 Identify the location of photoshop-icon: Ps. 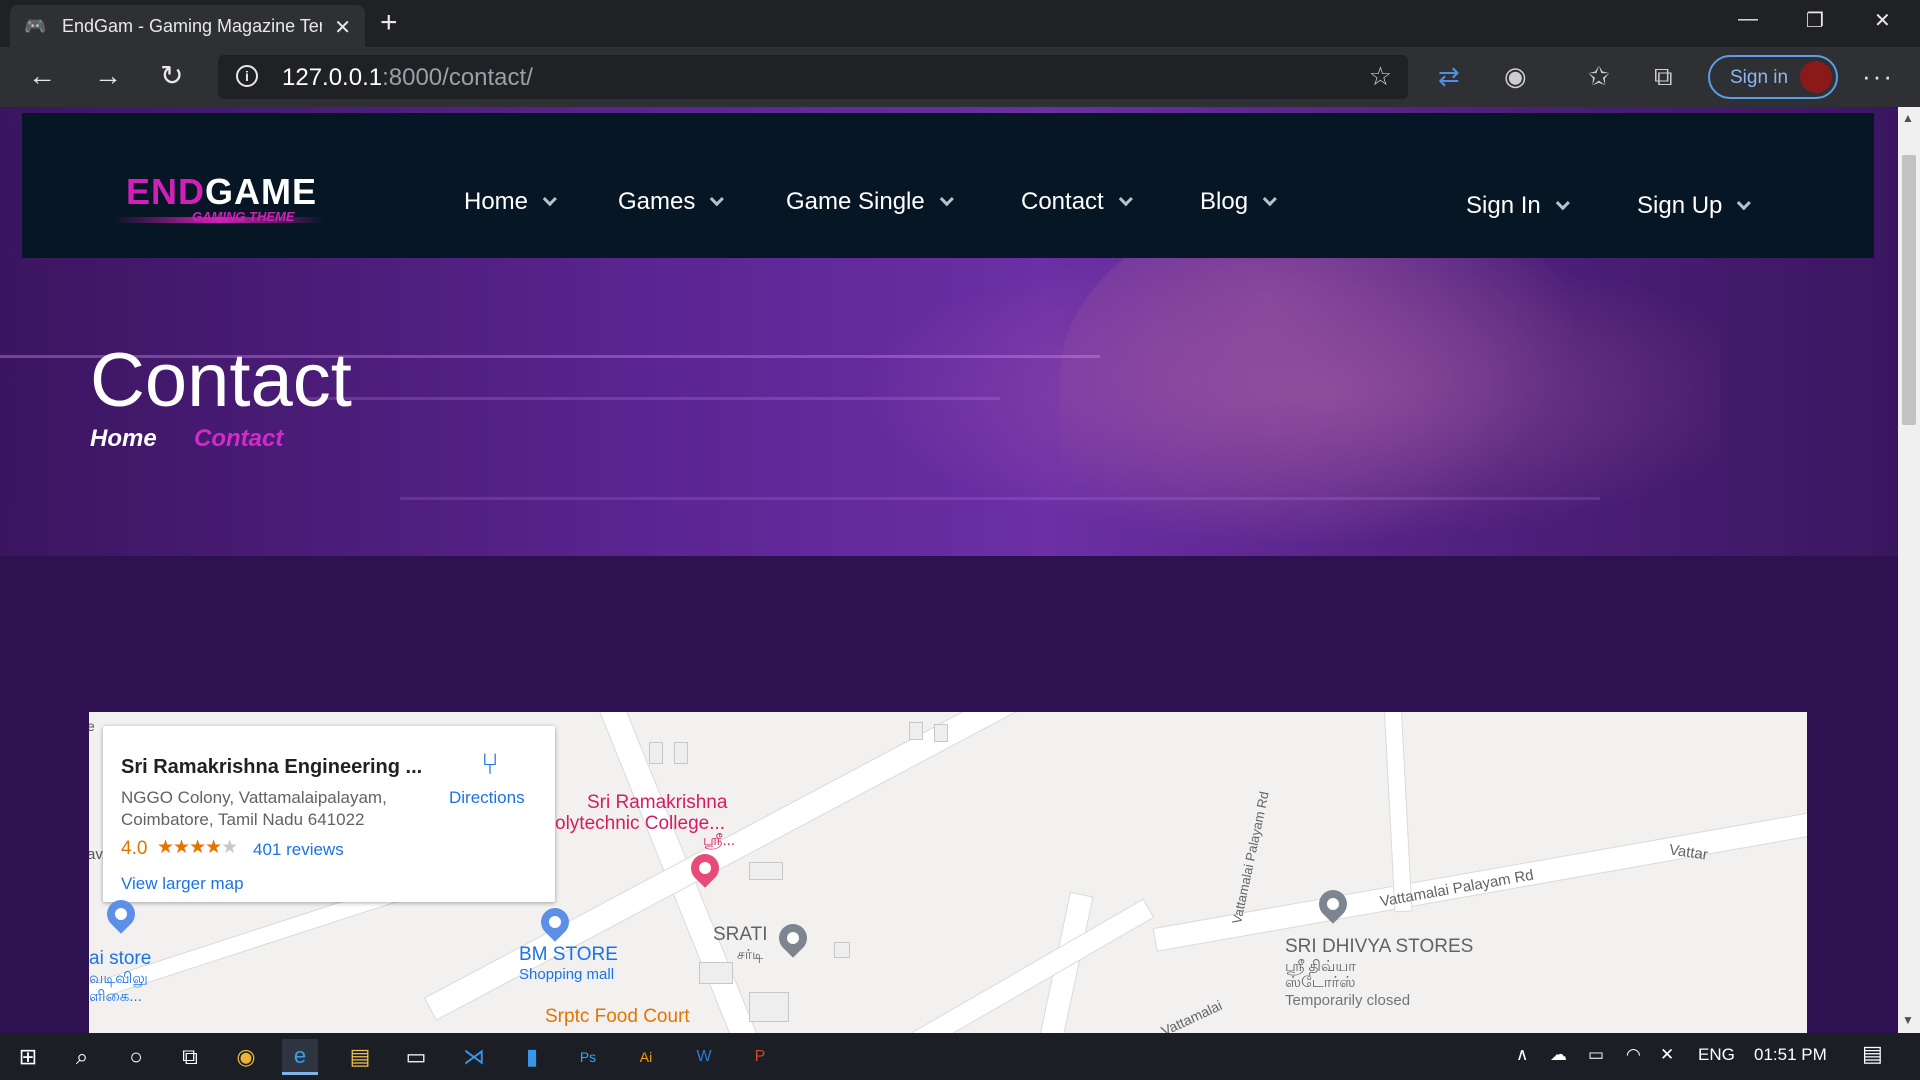
(588, 1057).